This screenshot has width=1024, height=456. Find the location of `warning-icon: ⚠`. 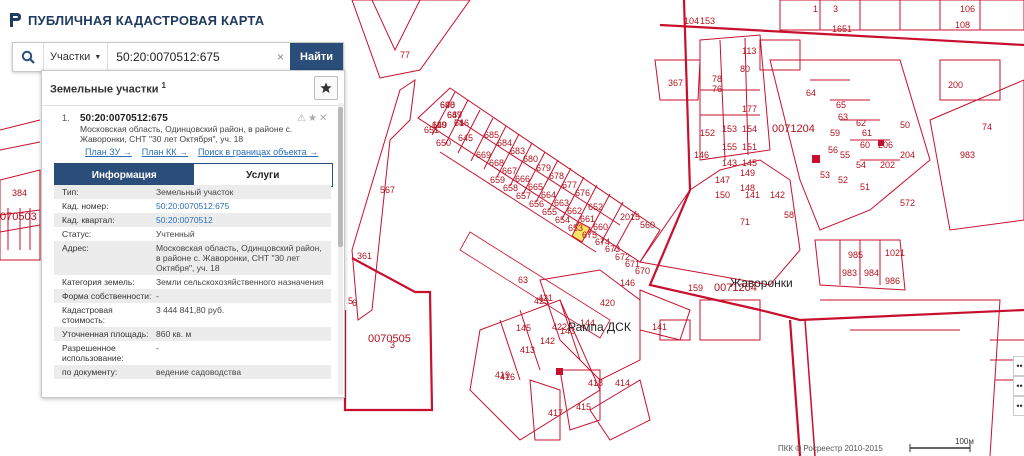

warning-icon: ⚠ is located at coordinates (301, 118).